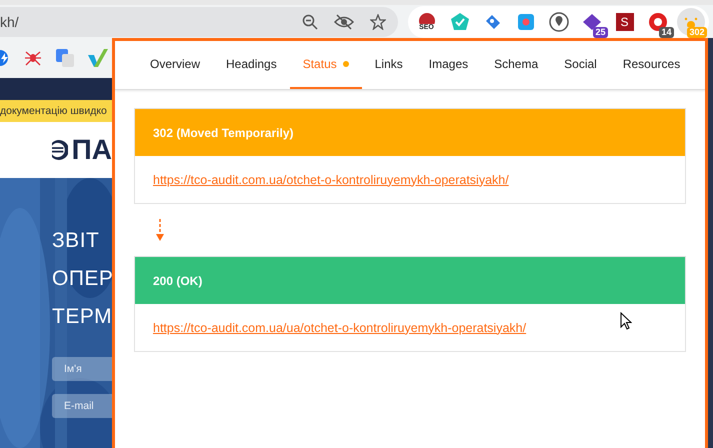 The height and width of the screenshot is (448, 713). Describe the element at coordinates (82, 278) in the screenshot. I see `hero-heading: ОПЕР` at that location.